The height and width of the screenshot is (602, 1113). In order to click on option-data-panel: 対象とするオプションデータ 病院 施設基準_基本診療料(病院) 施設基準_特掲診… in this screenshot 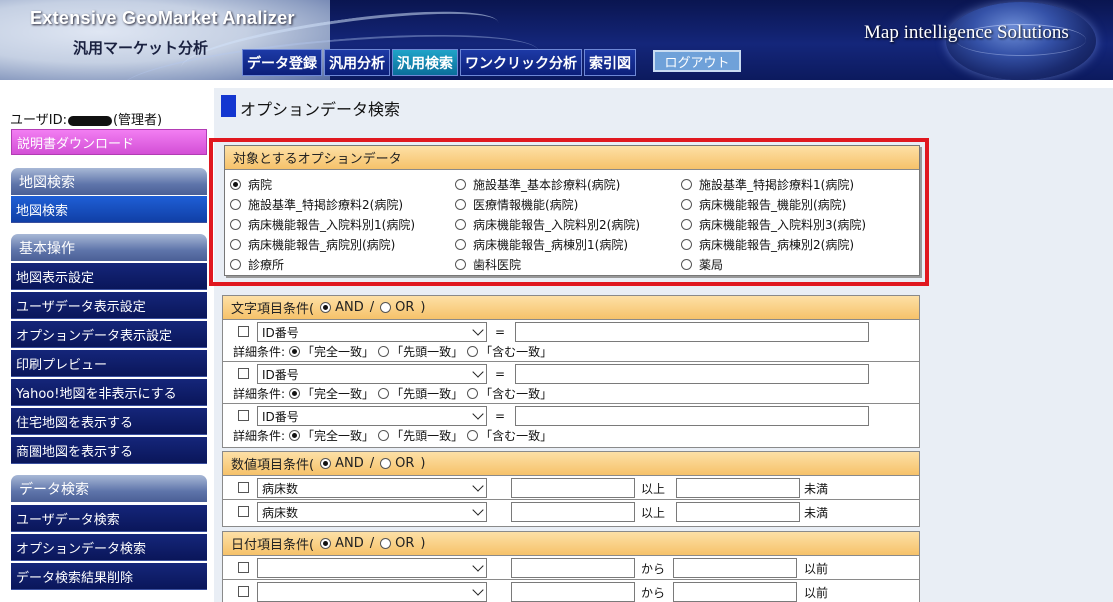, I will do `click(572, 210)`.